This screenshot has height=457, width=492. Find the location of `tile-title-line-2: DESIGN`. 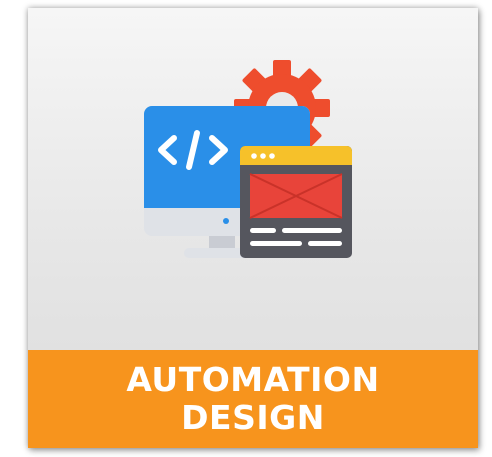

tile-title-line-2: DESIGN is located at coordinates (253, 417).